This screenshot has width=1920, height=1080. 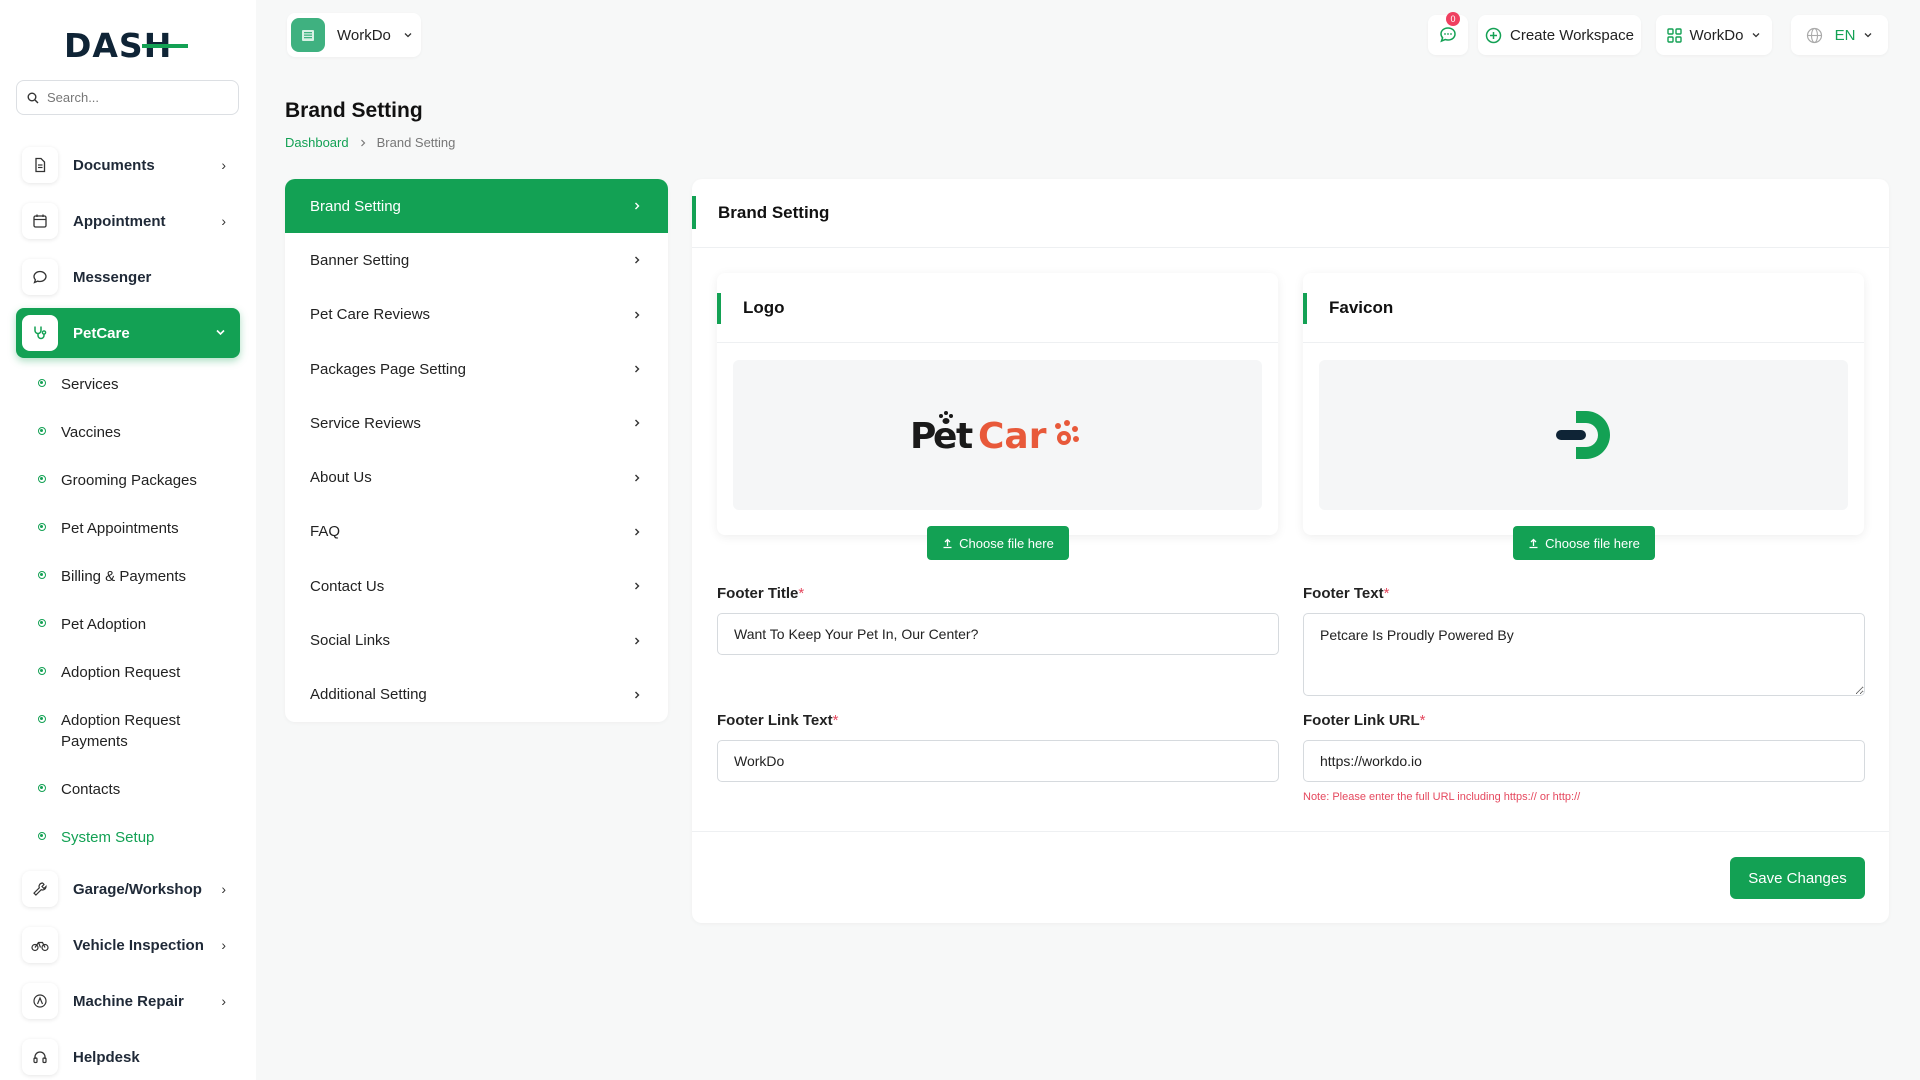 I want to click on sidebar-item-label: Documents, so click(x=114, y=165).